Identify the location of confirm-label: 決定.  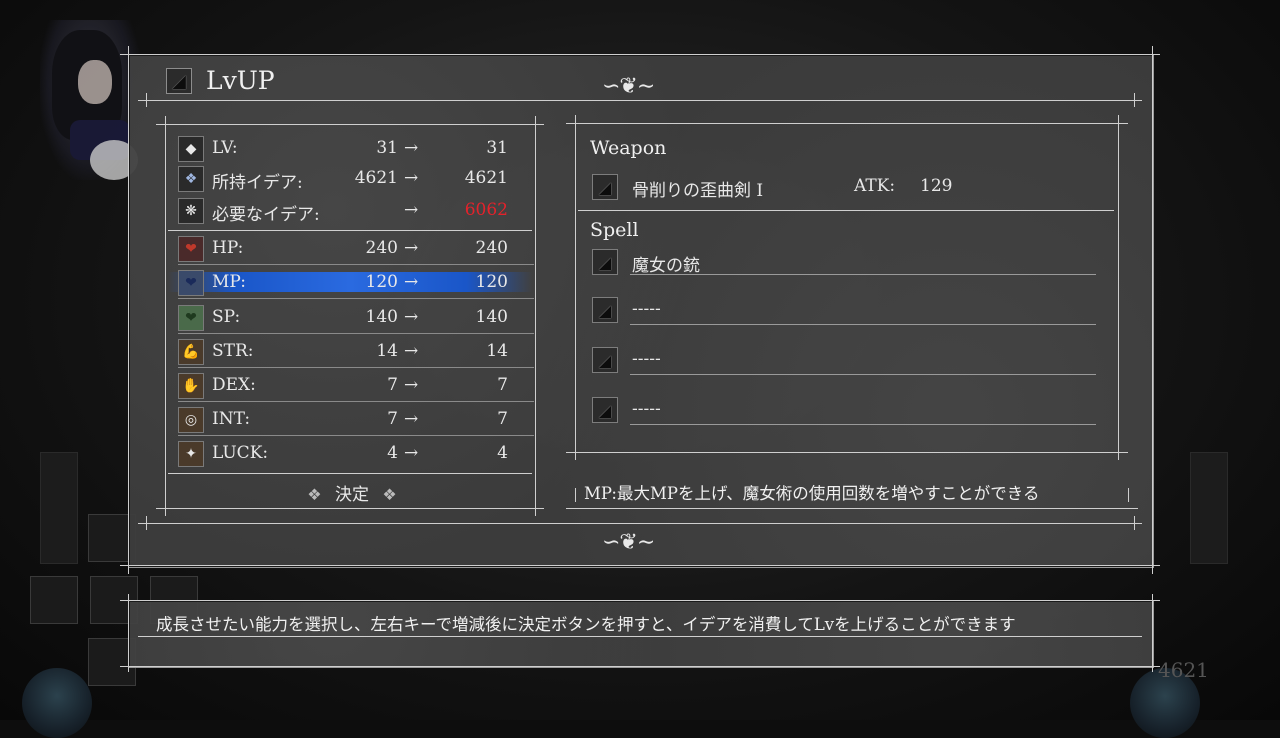
(352, 495).